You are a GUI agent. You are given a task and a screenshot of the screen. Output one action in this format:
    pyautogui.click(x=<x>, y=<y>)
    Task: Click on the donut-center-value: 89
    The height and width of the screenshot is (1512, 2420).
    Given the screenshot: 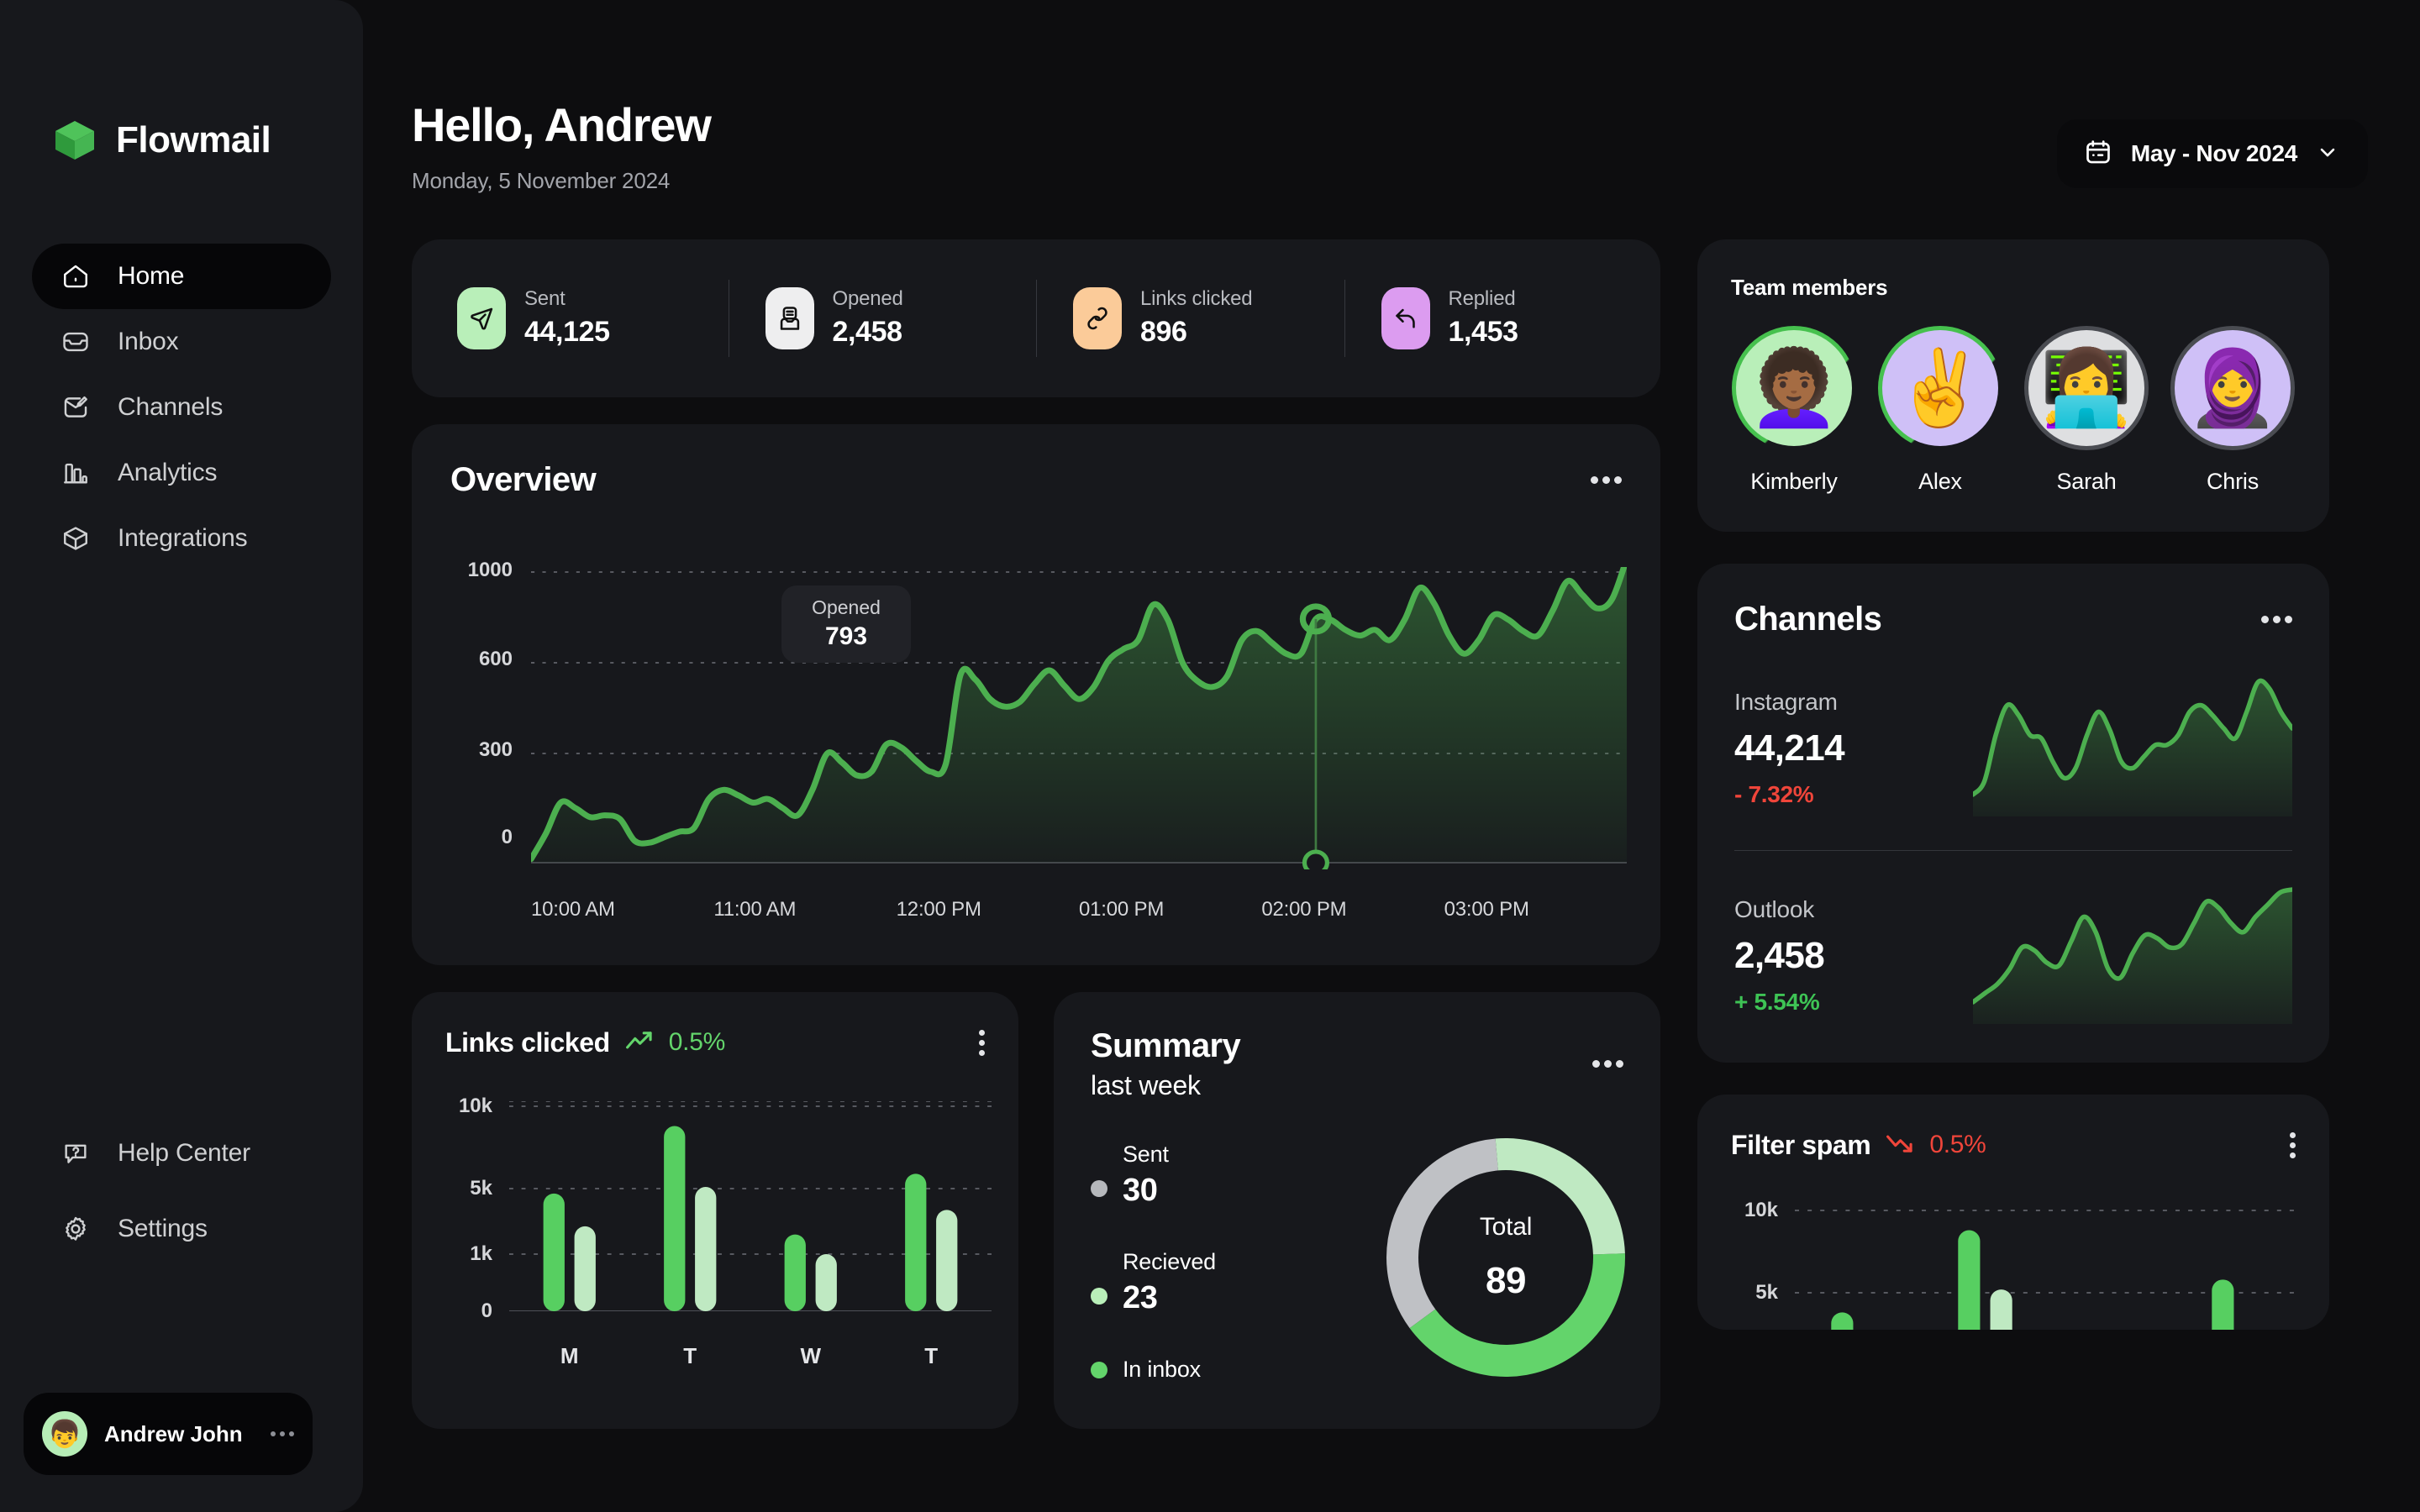 What is the action you would take?
    pyautogui.click(x=1506, y=1280)
    